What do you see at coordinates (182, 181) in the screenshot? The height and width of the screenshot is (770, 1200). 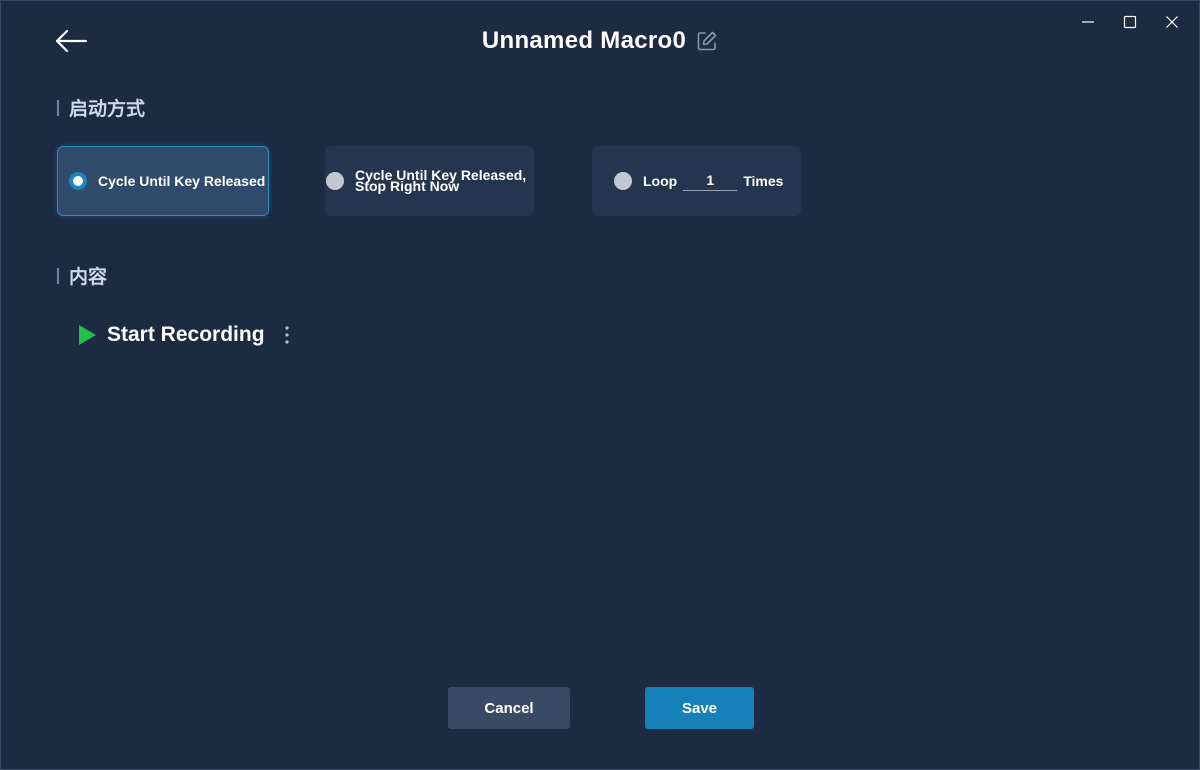 I see `option-label: Cycle Until Key Released` at bounding box center [182, 181].